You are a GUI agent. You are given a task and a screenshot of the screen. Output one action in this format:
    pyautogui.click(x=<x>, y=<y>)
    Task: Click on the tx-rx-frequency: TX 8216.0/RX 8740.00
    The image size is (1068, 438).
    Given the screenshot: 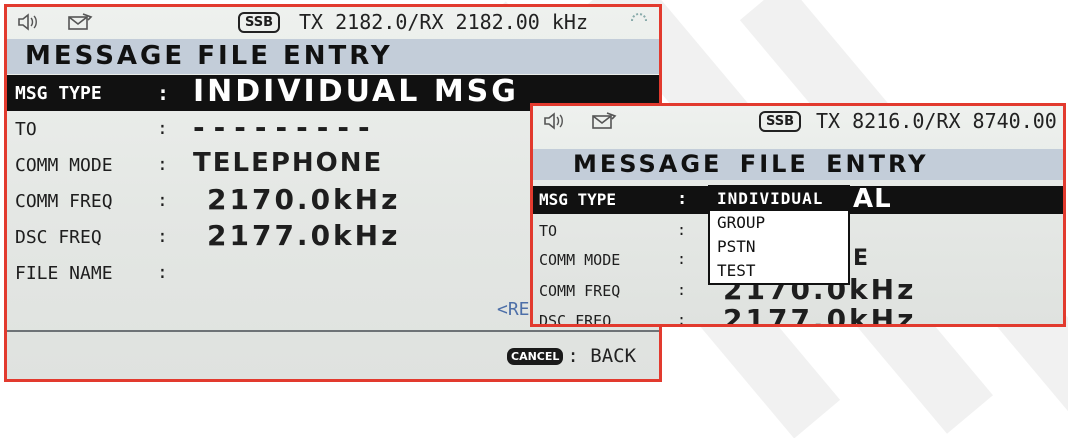 What is the action you would take?
    pyautogui.click(x=936, y=121)
    